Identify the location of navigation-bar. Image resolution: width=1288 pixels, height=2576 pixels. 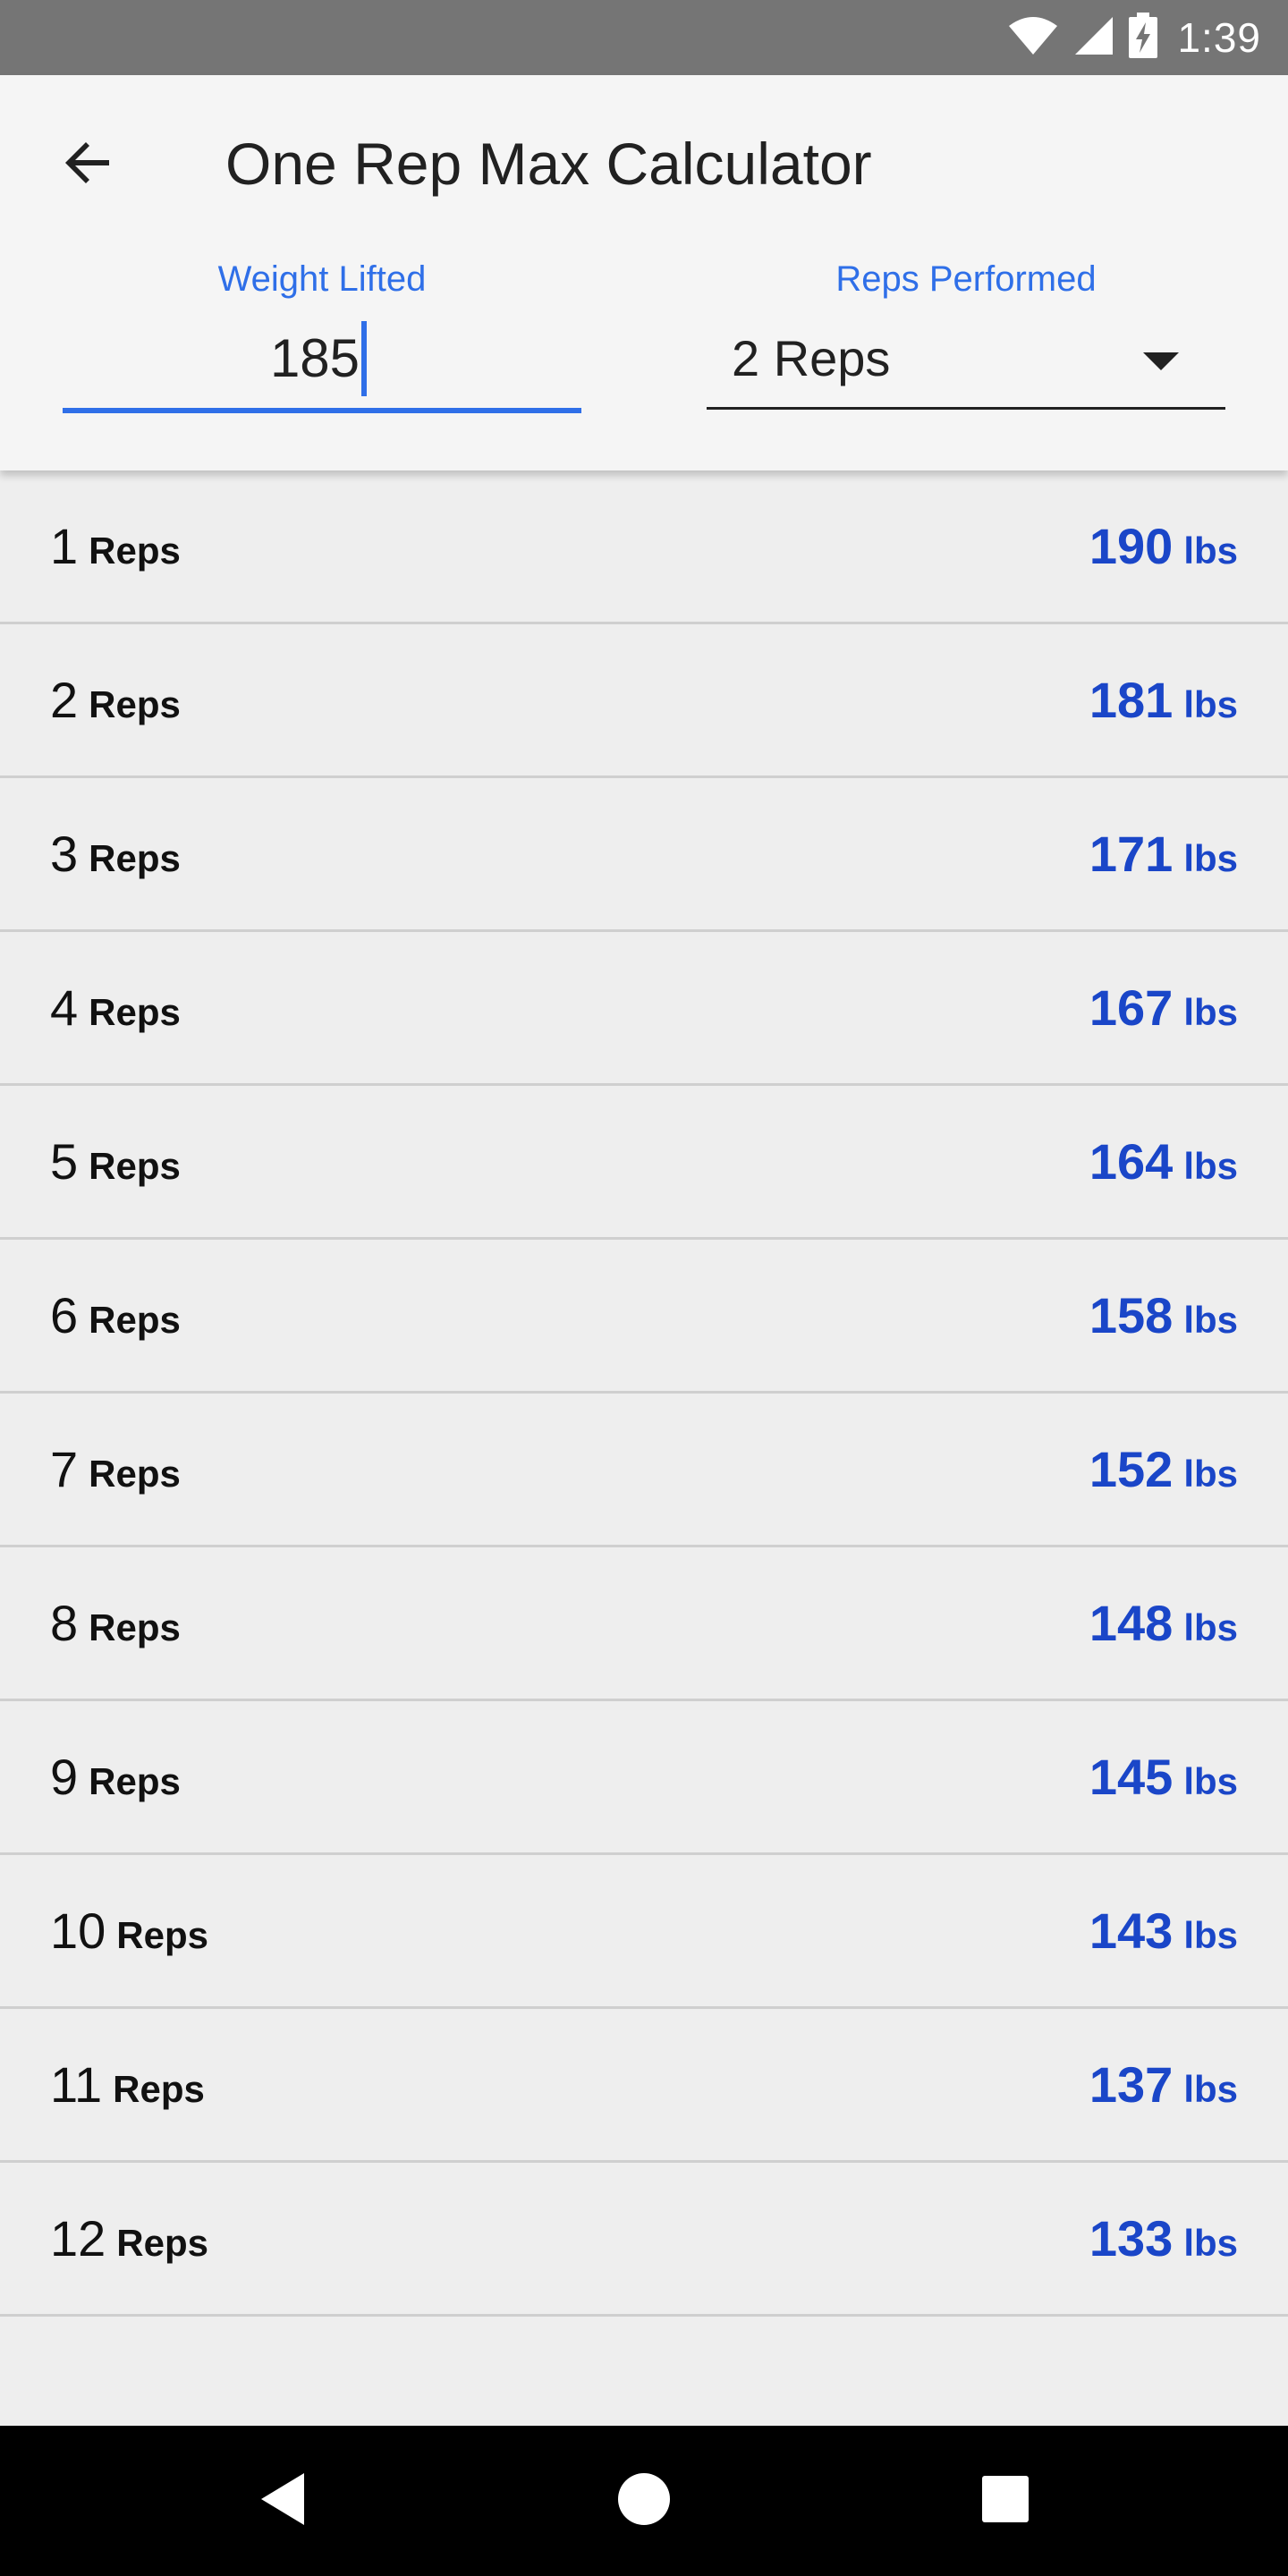
(644, 2501).